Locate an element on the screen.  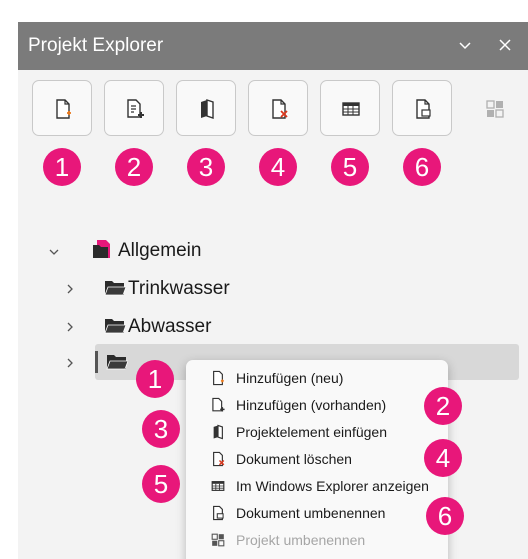
menu-item-show-in-explorer: Im Windows Explorer anzeigen is located at coordinates (317, 486).